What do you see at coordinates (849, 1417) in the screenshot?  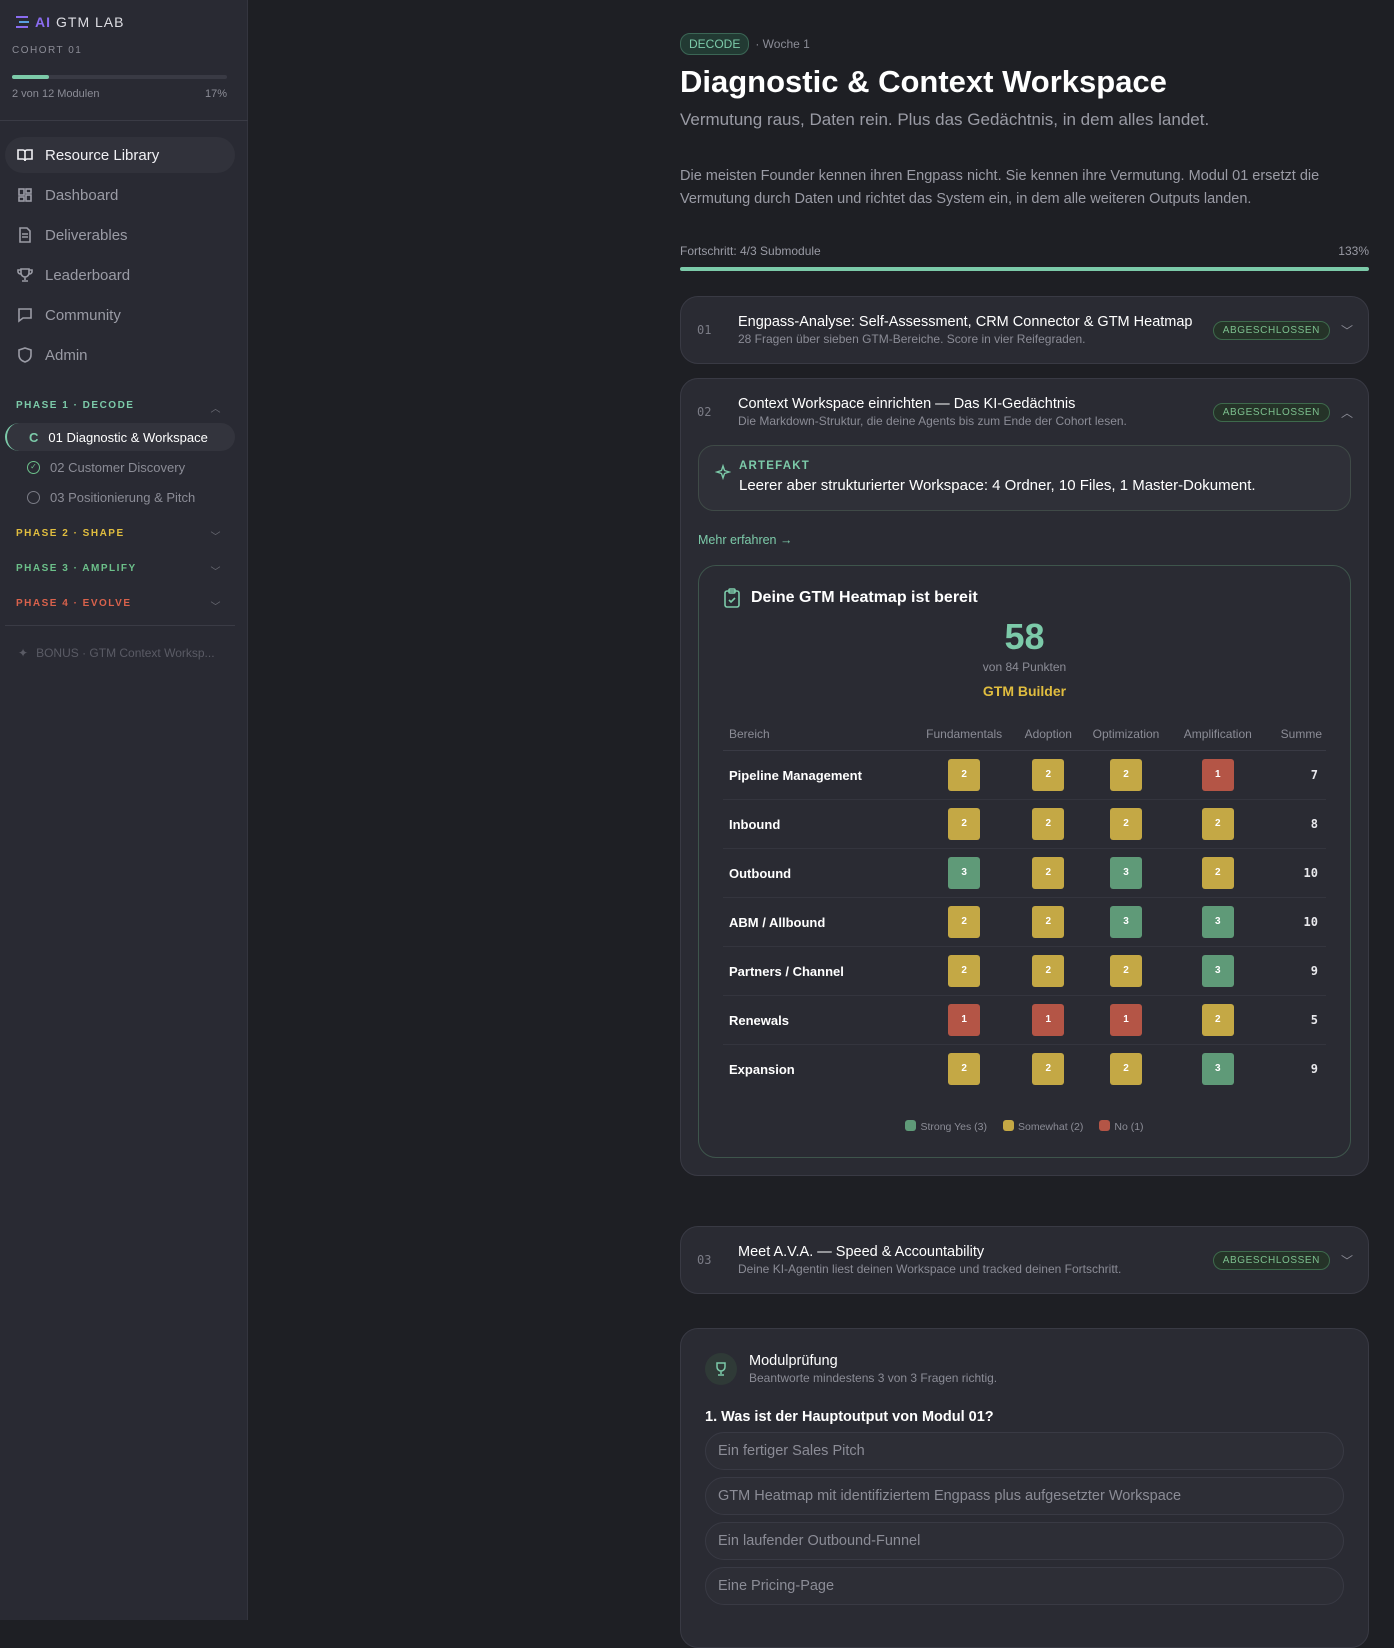 I see `quiz-question: 1. Was ist der Hauptoutput von Modul 01?` at bounding box center [849, 1417].